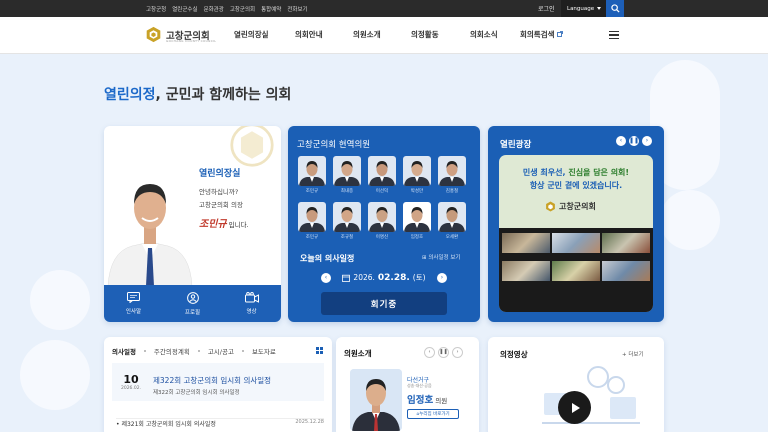  I want to click on nav-item-council-info: 의회안내, so click(324, 34).